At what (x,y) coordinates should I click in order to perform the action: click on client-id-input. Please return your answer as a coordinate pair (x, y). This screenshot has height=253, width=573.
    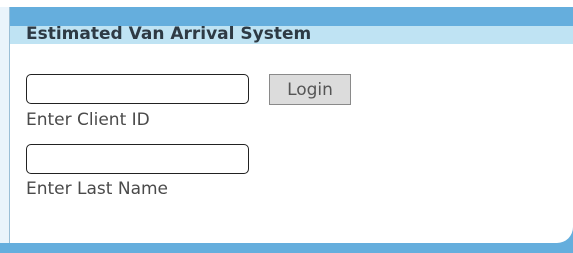
    Looking at the image, I should click on (137, 89).